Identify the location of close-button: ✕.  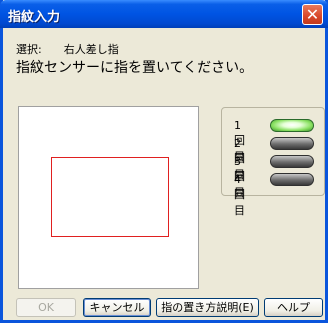
(312, 14).